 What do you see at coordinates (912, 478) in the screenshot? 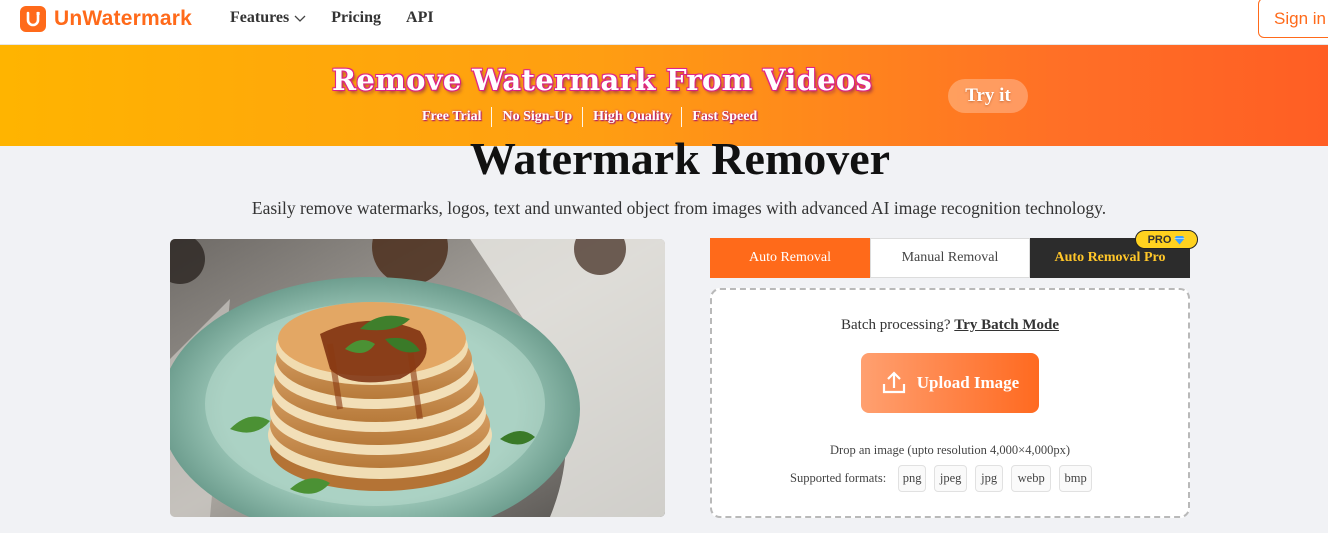
I see `format-badge-png: png` at bounding box center [912, 478].